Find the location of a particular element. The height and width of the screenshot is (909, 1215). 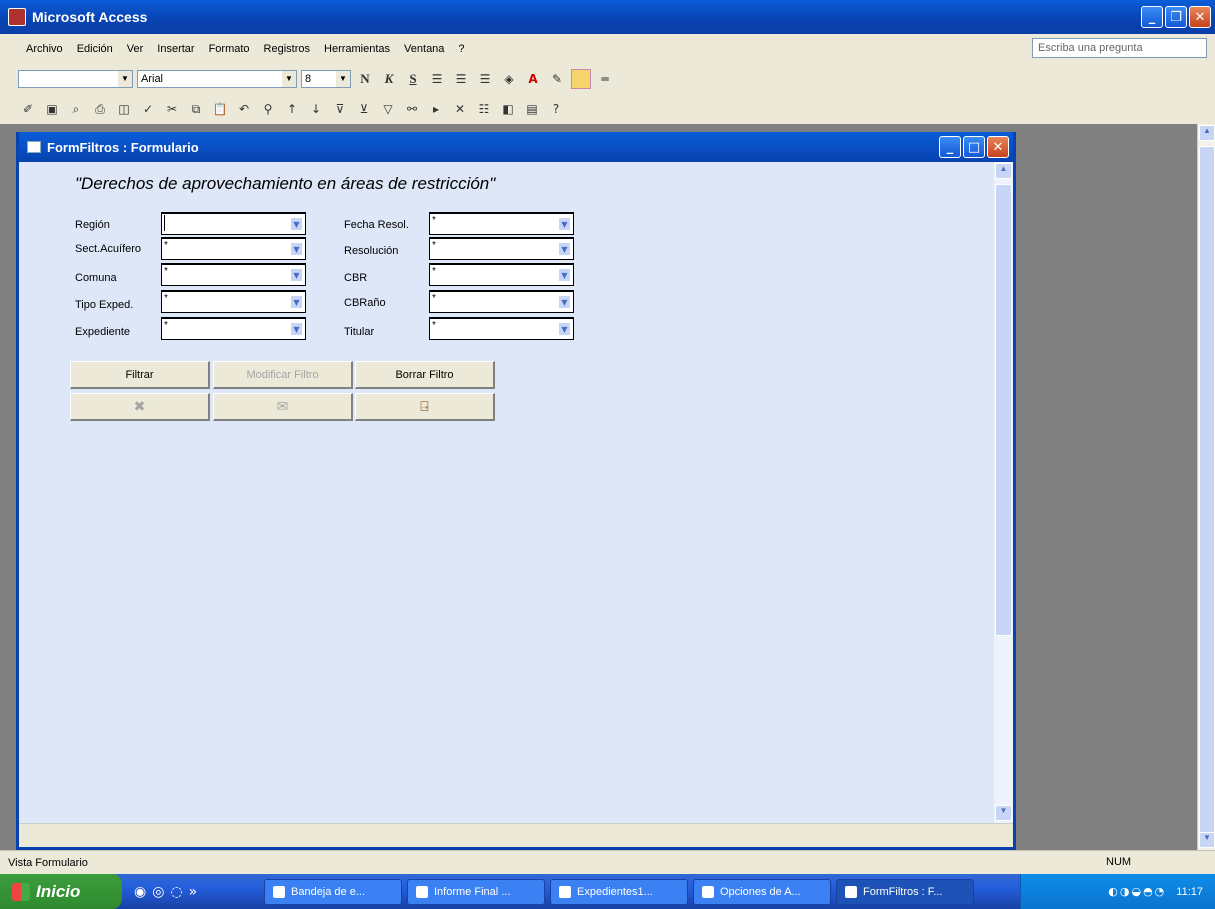

restore-button: ❐ is located at coordinates (1176, 17).